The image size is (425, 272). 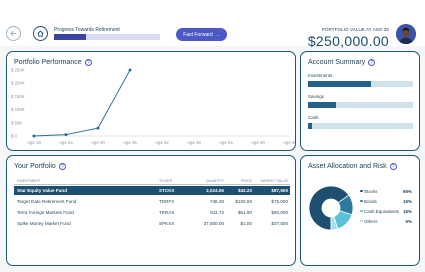 I want to click on y-tick-label: $ 150K, so click(x=18, y=96).